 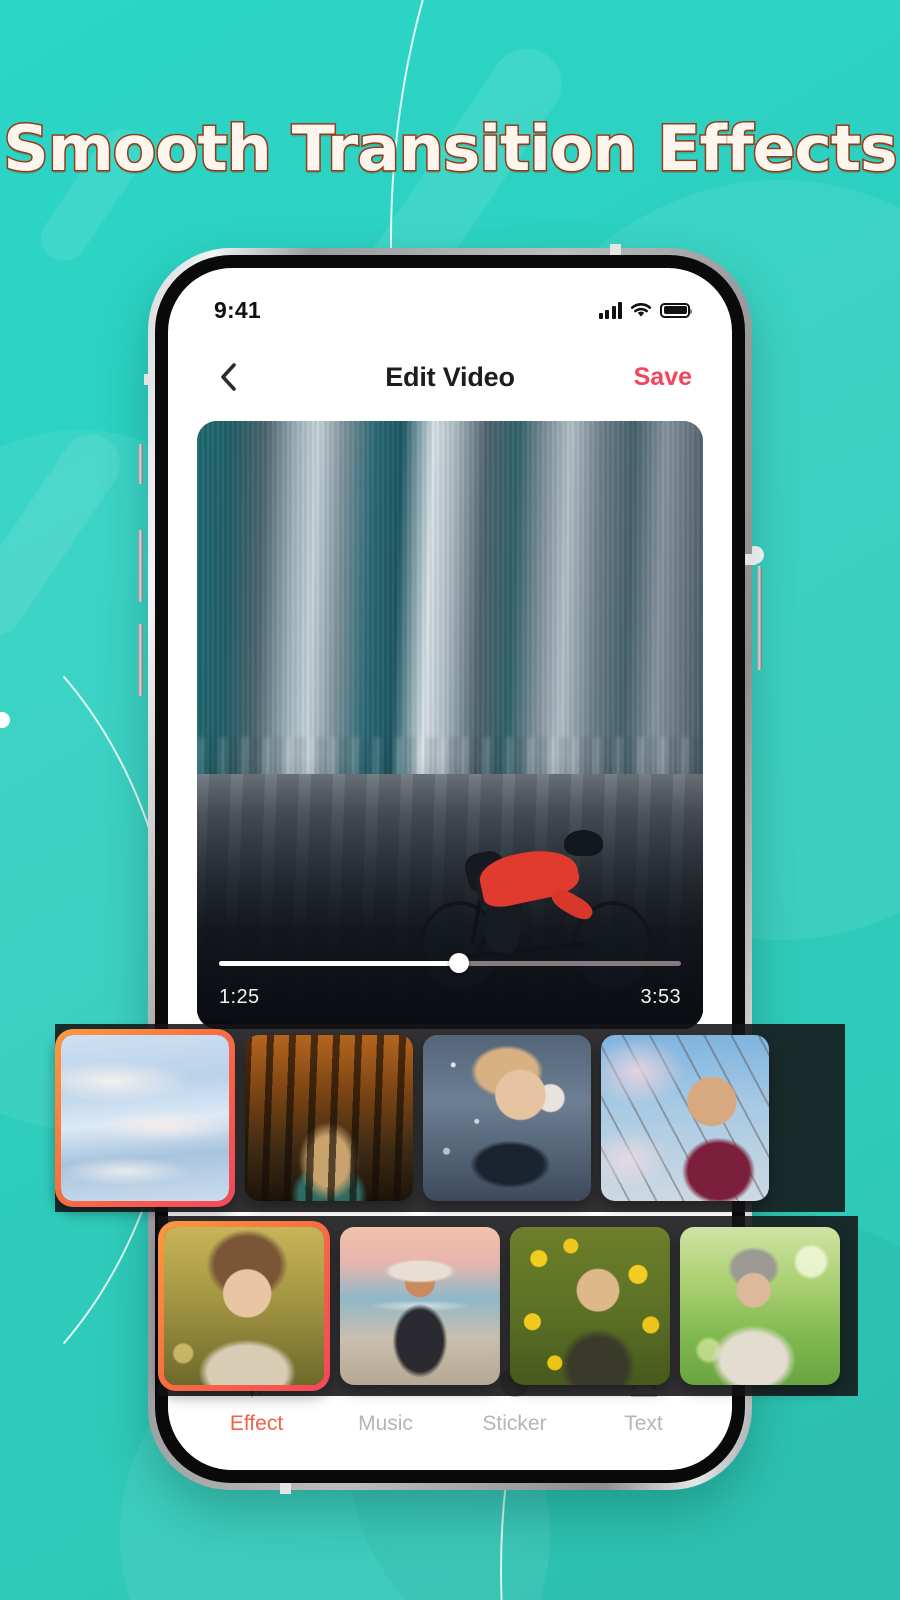 I want to click on status-icons, so click(x=645, y=310).